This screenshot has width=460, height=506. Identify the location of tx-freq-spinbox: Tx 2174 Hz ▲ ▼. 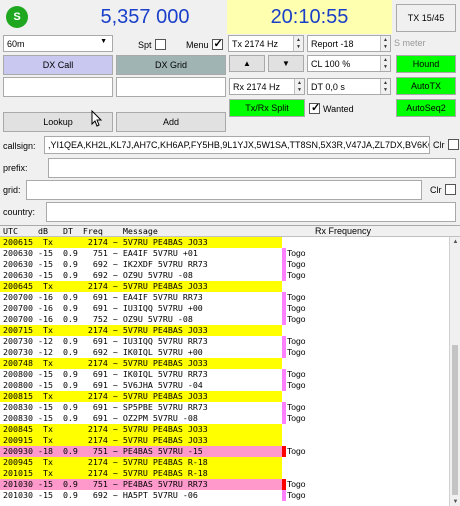
(266, 43).